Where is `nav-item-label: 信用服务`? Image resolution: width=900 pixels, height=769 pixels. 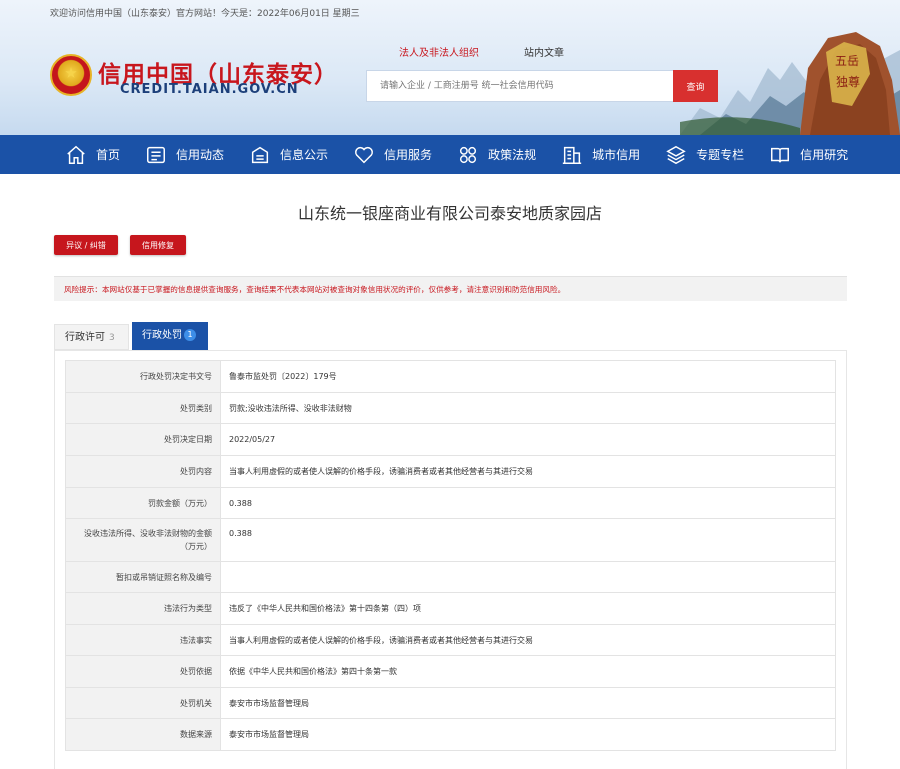 nav-item-label: 信用服务 is located at coordinates (408, 155).